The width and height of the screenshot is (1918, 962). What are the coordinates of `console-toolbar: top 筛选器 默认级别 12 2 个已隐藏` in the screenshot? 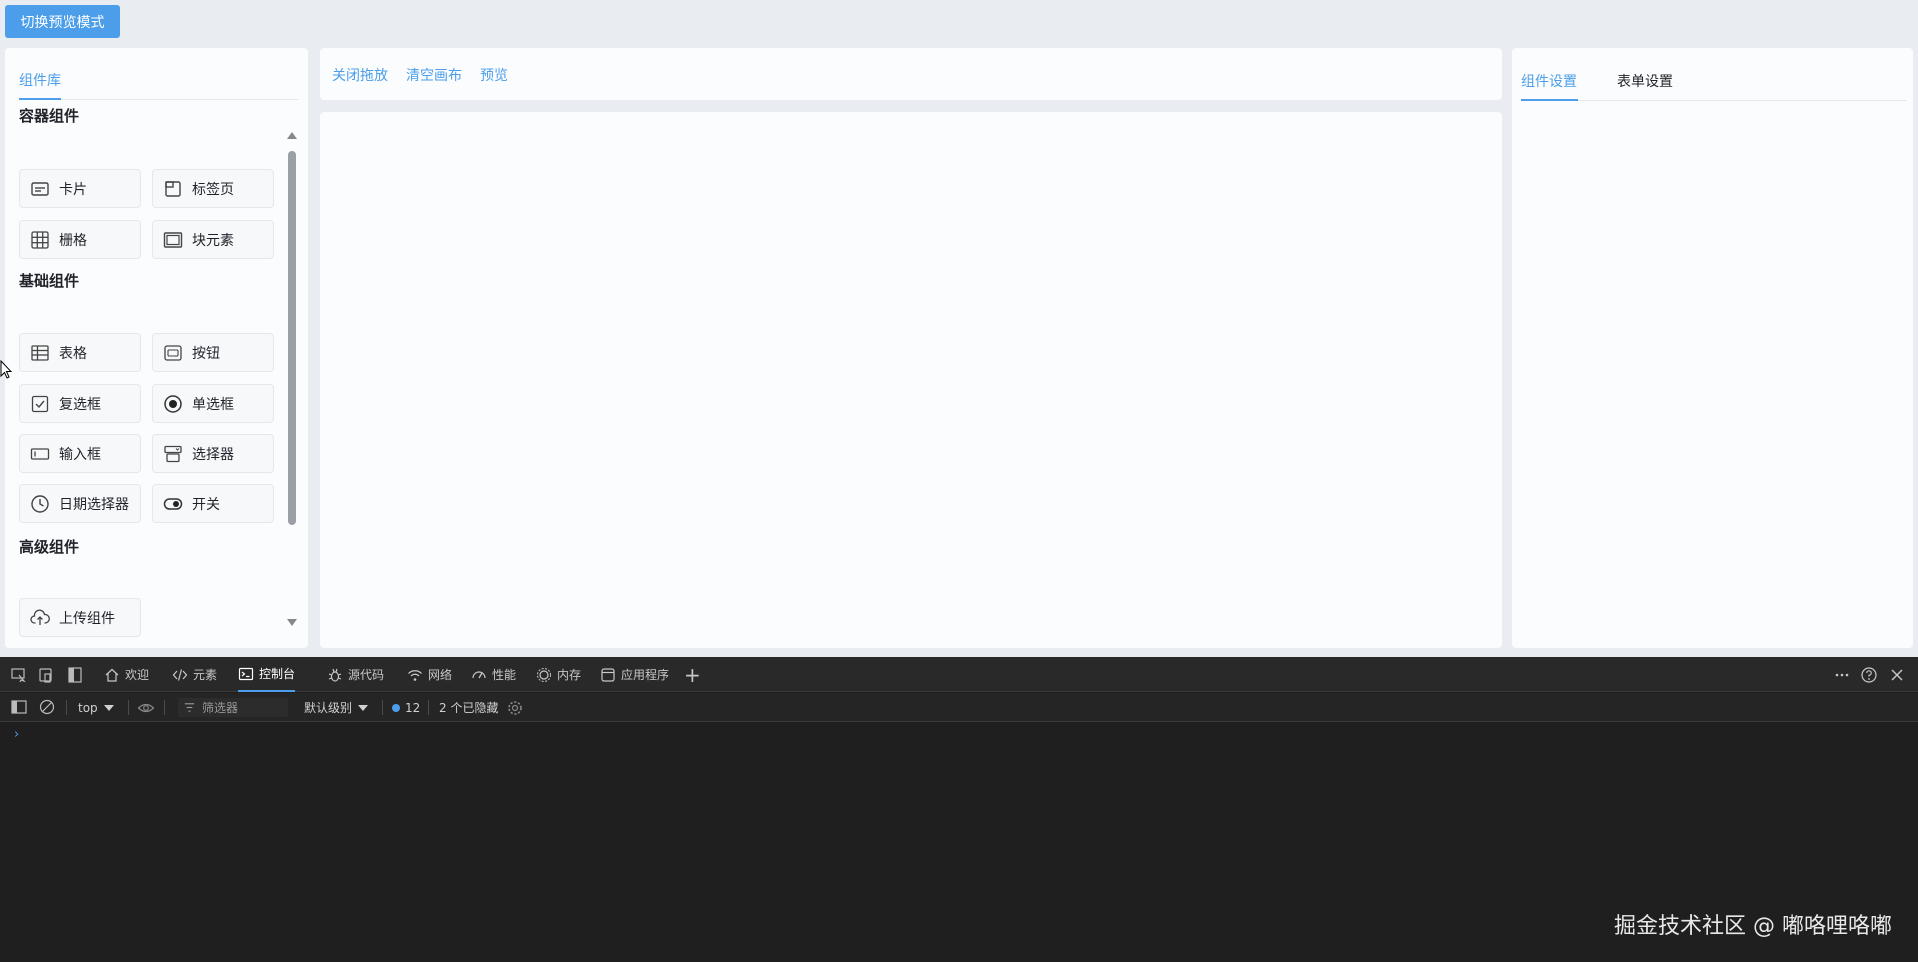 It's located at (959, 707).